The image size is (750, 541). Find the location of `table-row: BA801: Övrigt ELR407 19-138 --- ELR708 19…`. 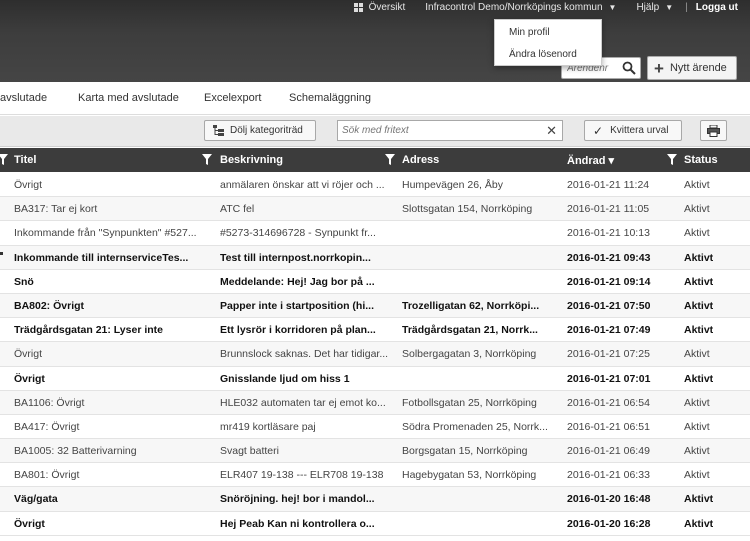

table-row: BA801: Övrigt ELR407 19-138 --- ELR708 19… is located at coordinates (375, 475).